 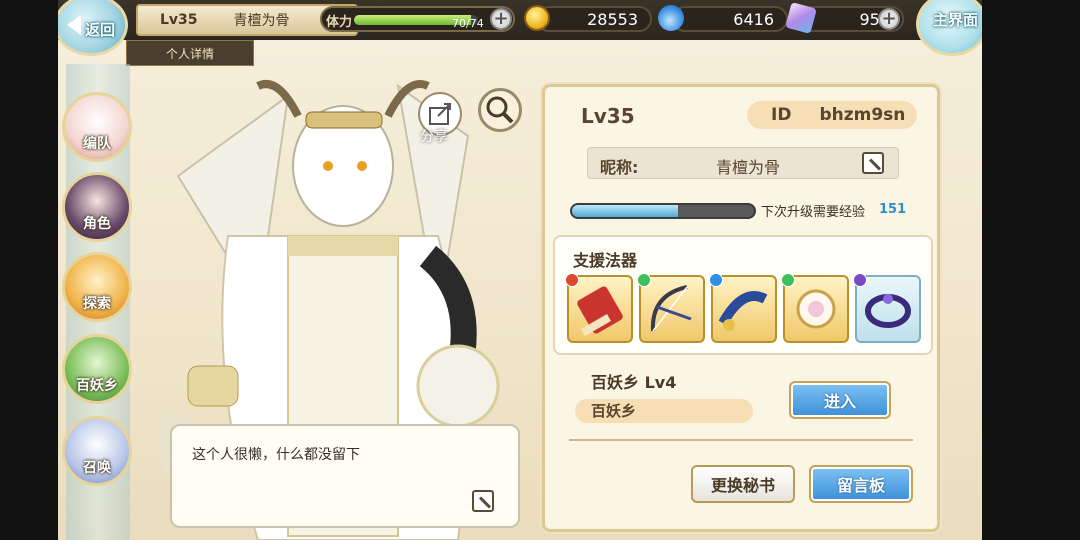 I want to click on main-menu-label: 主界面, so click(x=956, y=20).